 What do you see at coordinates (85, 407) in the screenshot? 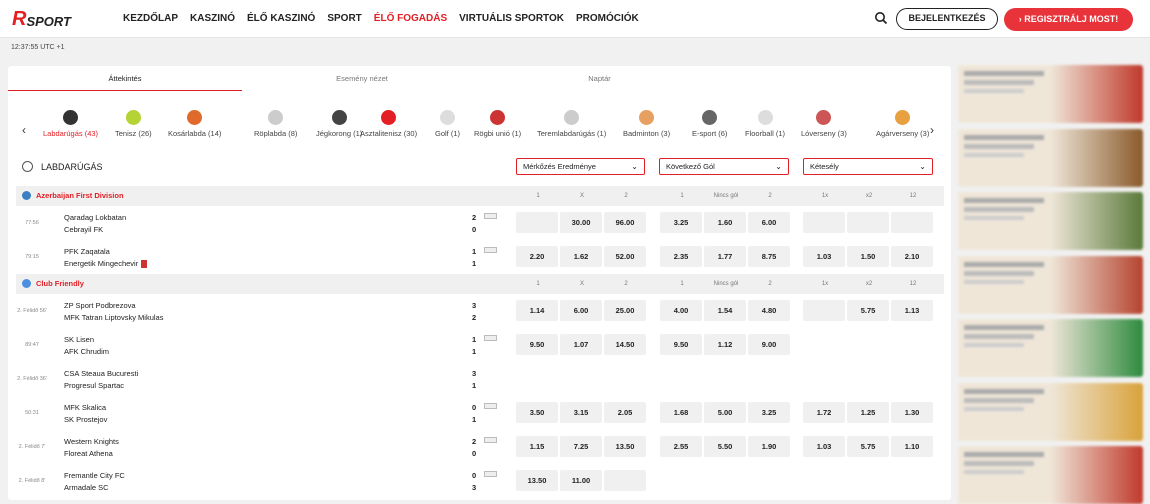
I see `home-team: MFK Skalica` at bounding box center [85, 407].